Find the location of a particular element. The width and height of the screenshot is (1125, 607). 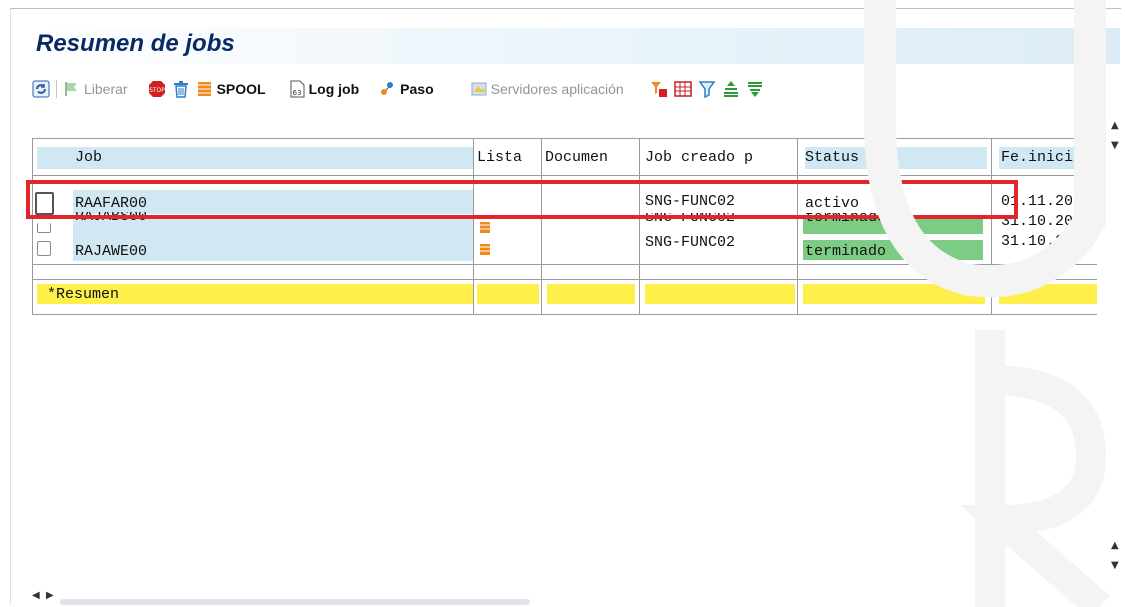

stop-icon: STOP is located at coordinates (157, 89).